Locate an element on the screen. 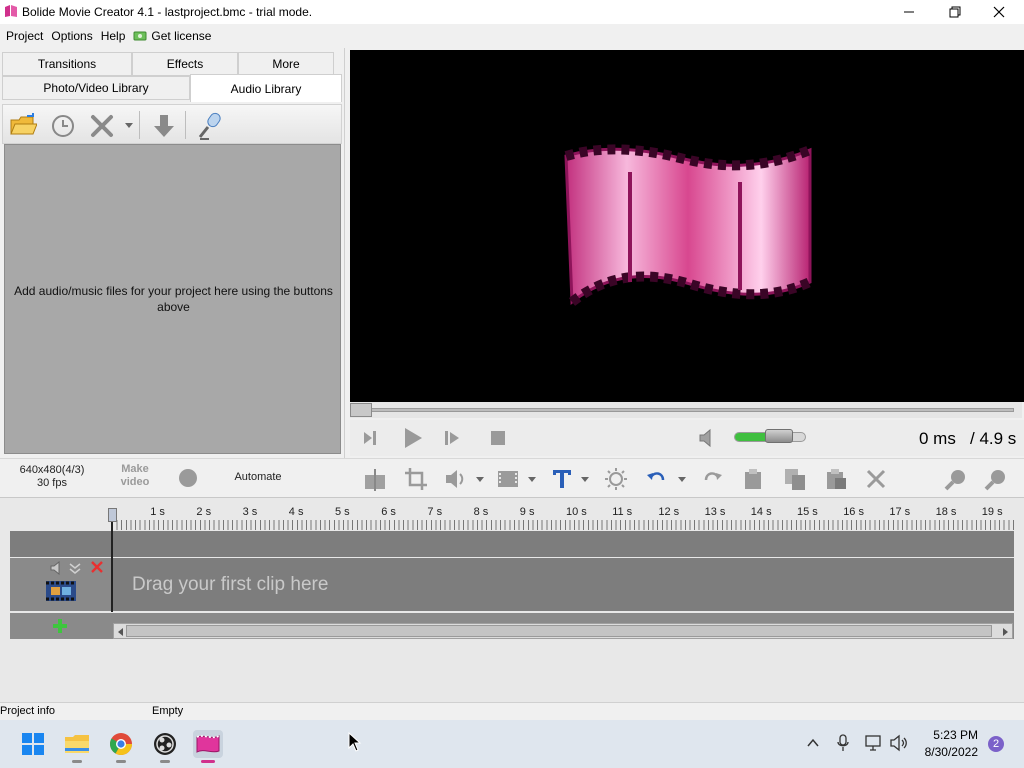  tab-effects: Effects is located at coordinates (185, 64).